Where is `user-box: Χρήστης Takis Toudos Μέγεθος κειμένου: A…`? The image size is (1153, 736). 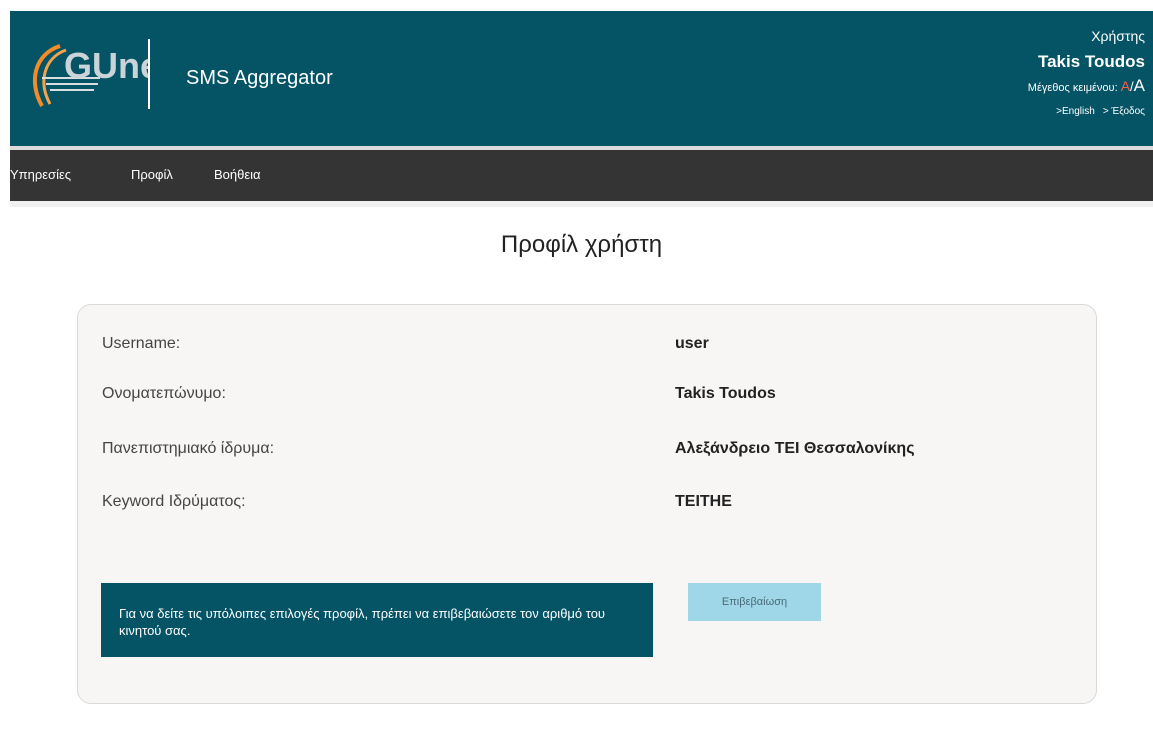
user-box: Χρήστης Takis Toudos Μέγεθος κειμένου: A… is located at coordinates (1086, 72).